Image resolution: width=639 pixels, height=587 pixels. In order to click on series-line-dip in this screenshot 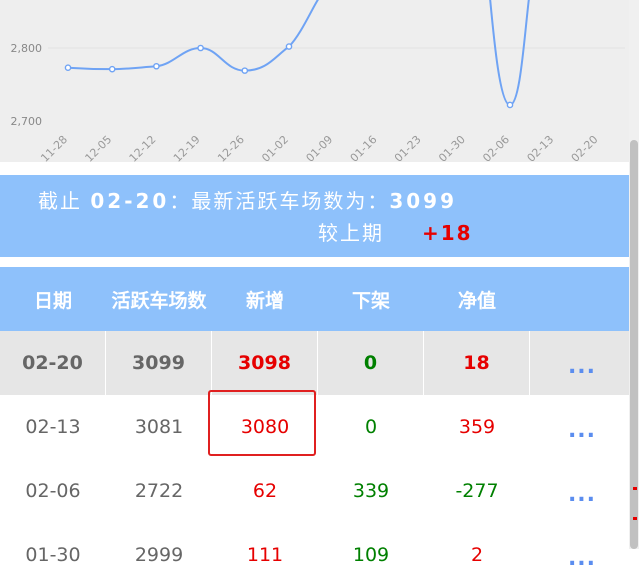, I will do `click(509, 53)`.